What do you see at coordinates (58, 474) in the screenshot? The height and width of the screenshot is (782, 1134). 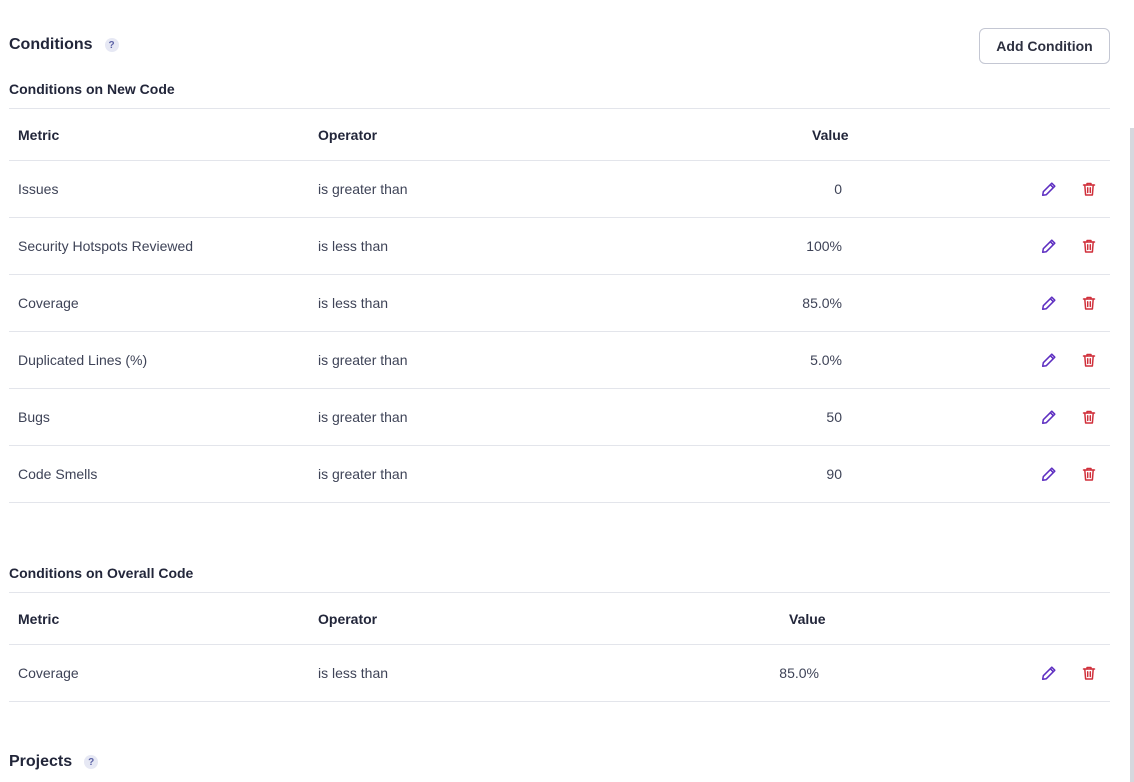 I see `metric-cell: Code Smells` at bounding box center [58, 474].